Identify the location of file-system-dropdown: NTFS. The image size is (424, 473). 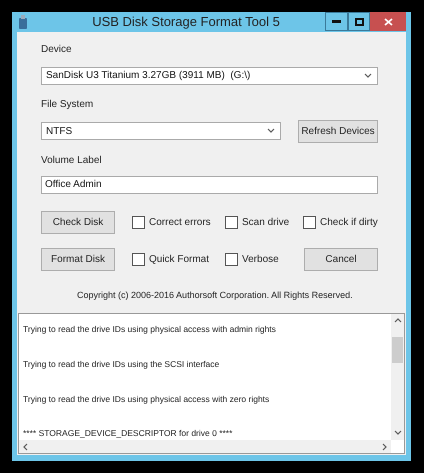
(161, 131).